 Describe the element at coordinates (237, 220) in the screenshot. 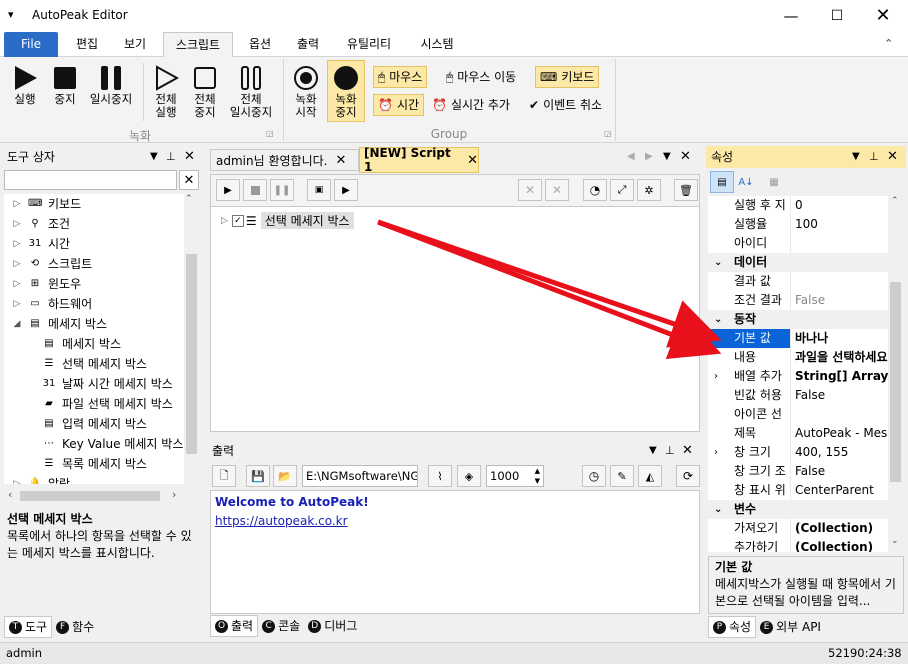

I see `checkbox-icon: ✓` at that location.